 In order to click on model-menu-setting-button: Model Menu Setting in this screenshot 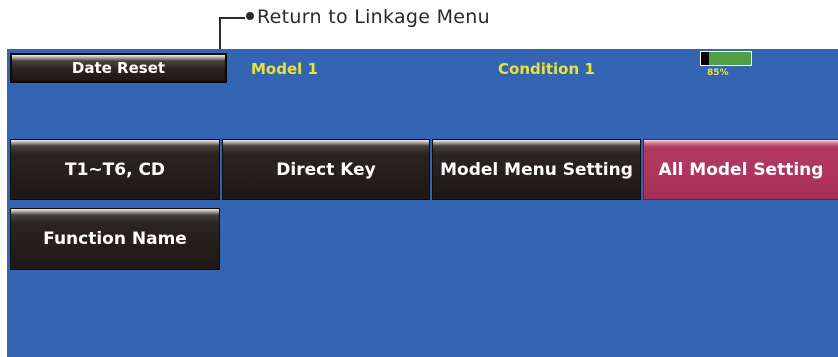, I will do `click(536, 169)`.